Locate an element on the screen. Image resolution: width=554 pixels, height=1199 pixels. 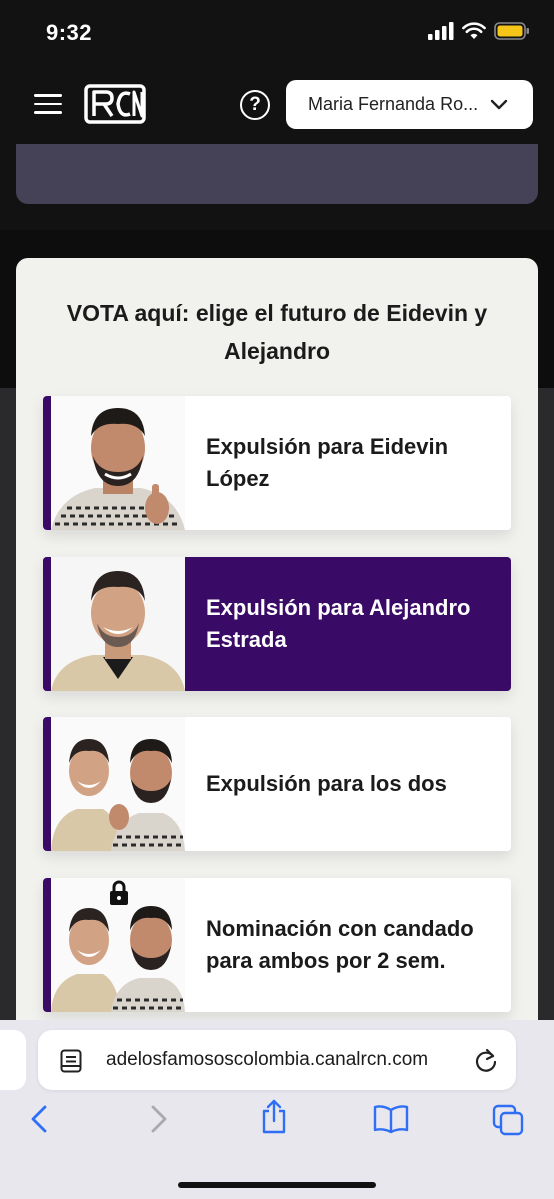
photo-alejandro is located at coordinates (118, 624).